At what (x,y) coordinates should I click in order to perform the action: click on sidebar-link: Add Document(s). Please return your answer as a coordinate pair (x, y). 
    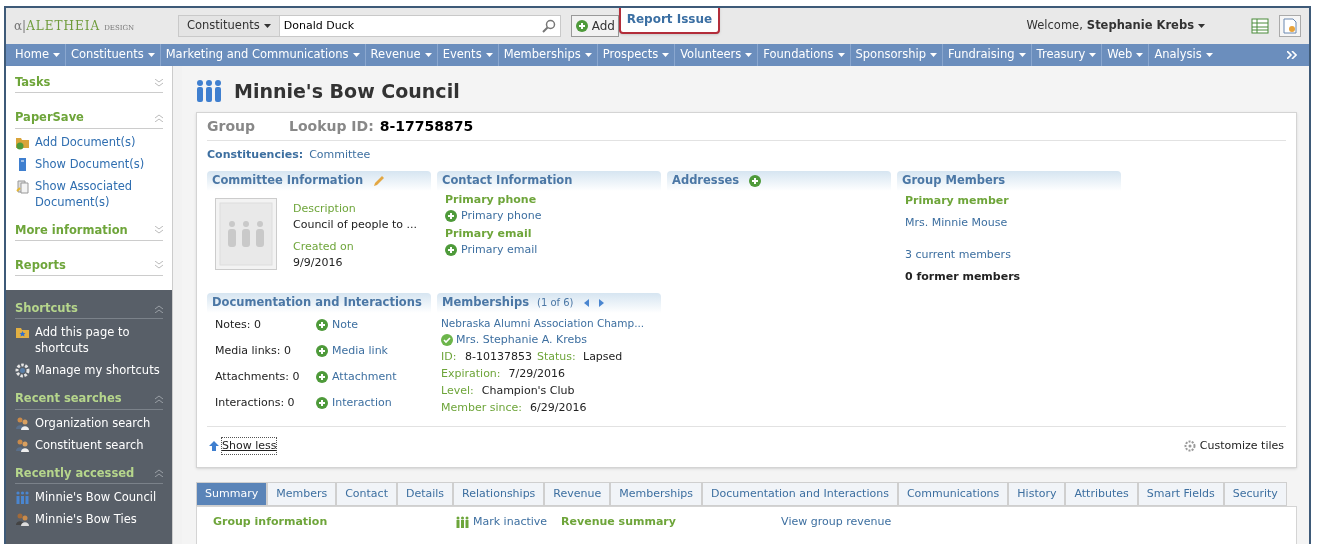
    Looking at the image, I should click on (85, 141).